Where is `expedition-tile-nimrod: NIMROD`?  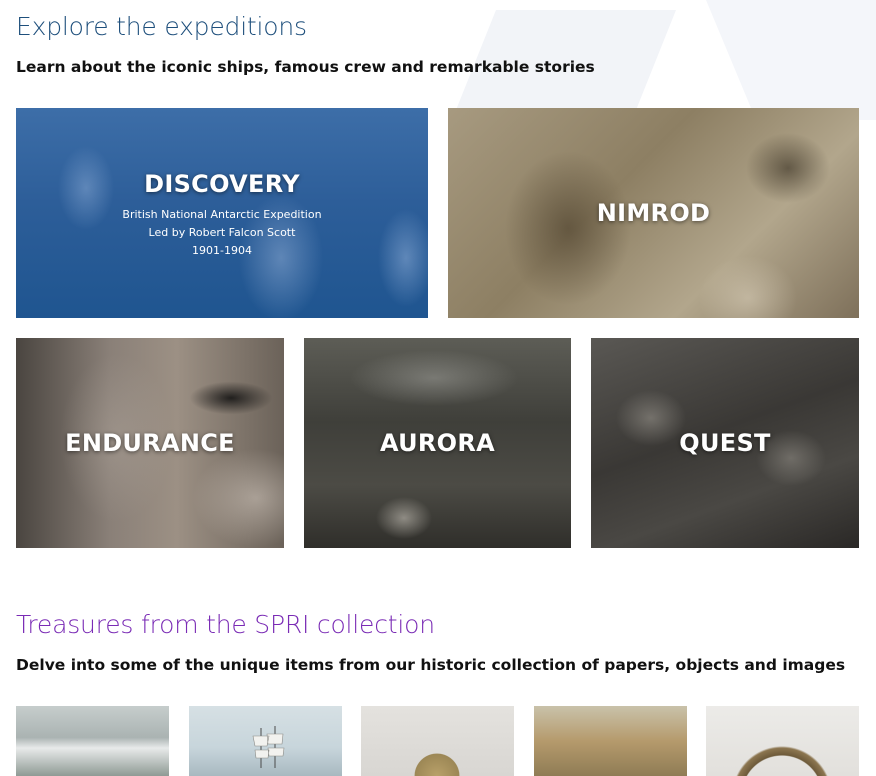
expedition-tile-nimrod: NIMROD is located at coordinates (653, 213).